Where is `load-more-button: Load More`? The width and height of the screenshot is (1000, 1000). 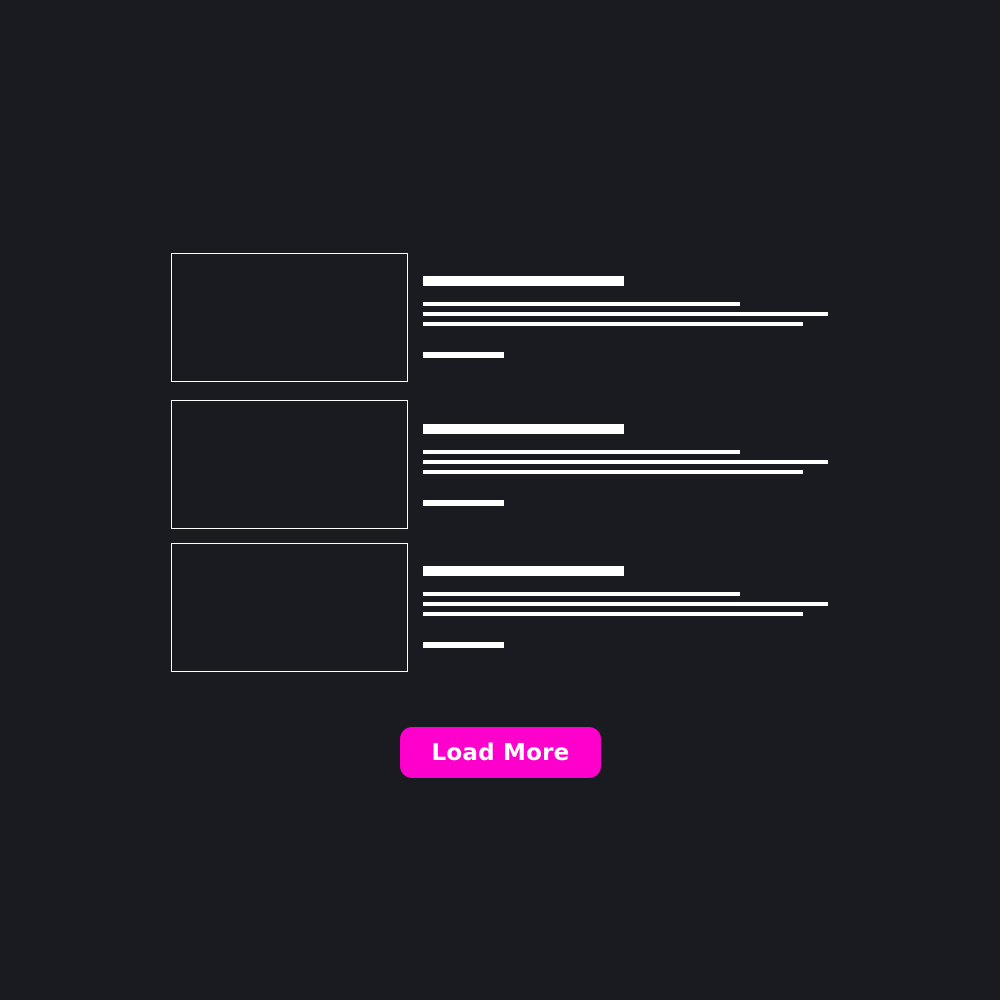 load-more-button: Load More is located at coordinates (500, 752).